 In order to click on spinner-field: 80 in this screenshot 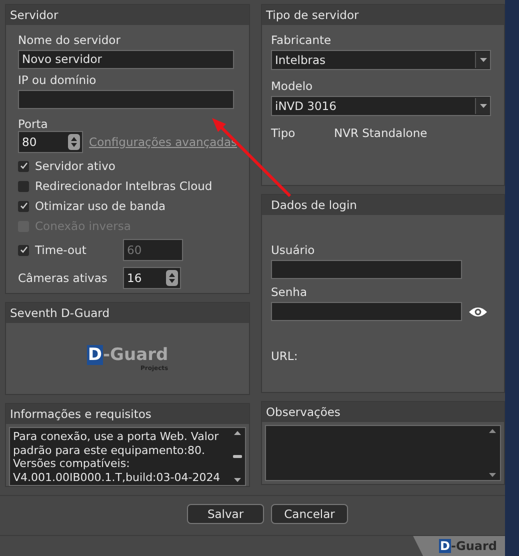, I will do `click(51, 142)`.